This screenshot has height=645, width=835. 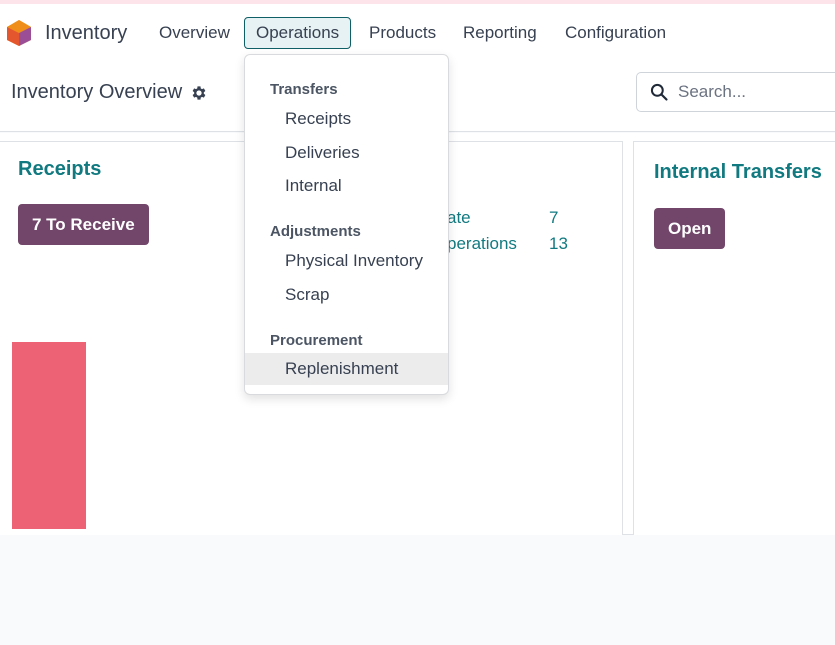 I want to click on internal-transfers-card: Internal Transfers Open, so click(x=734, y=338).